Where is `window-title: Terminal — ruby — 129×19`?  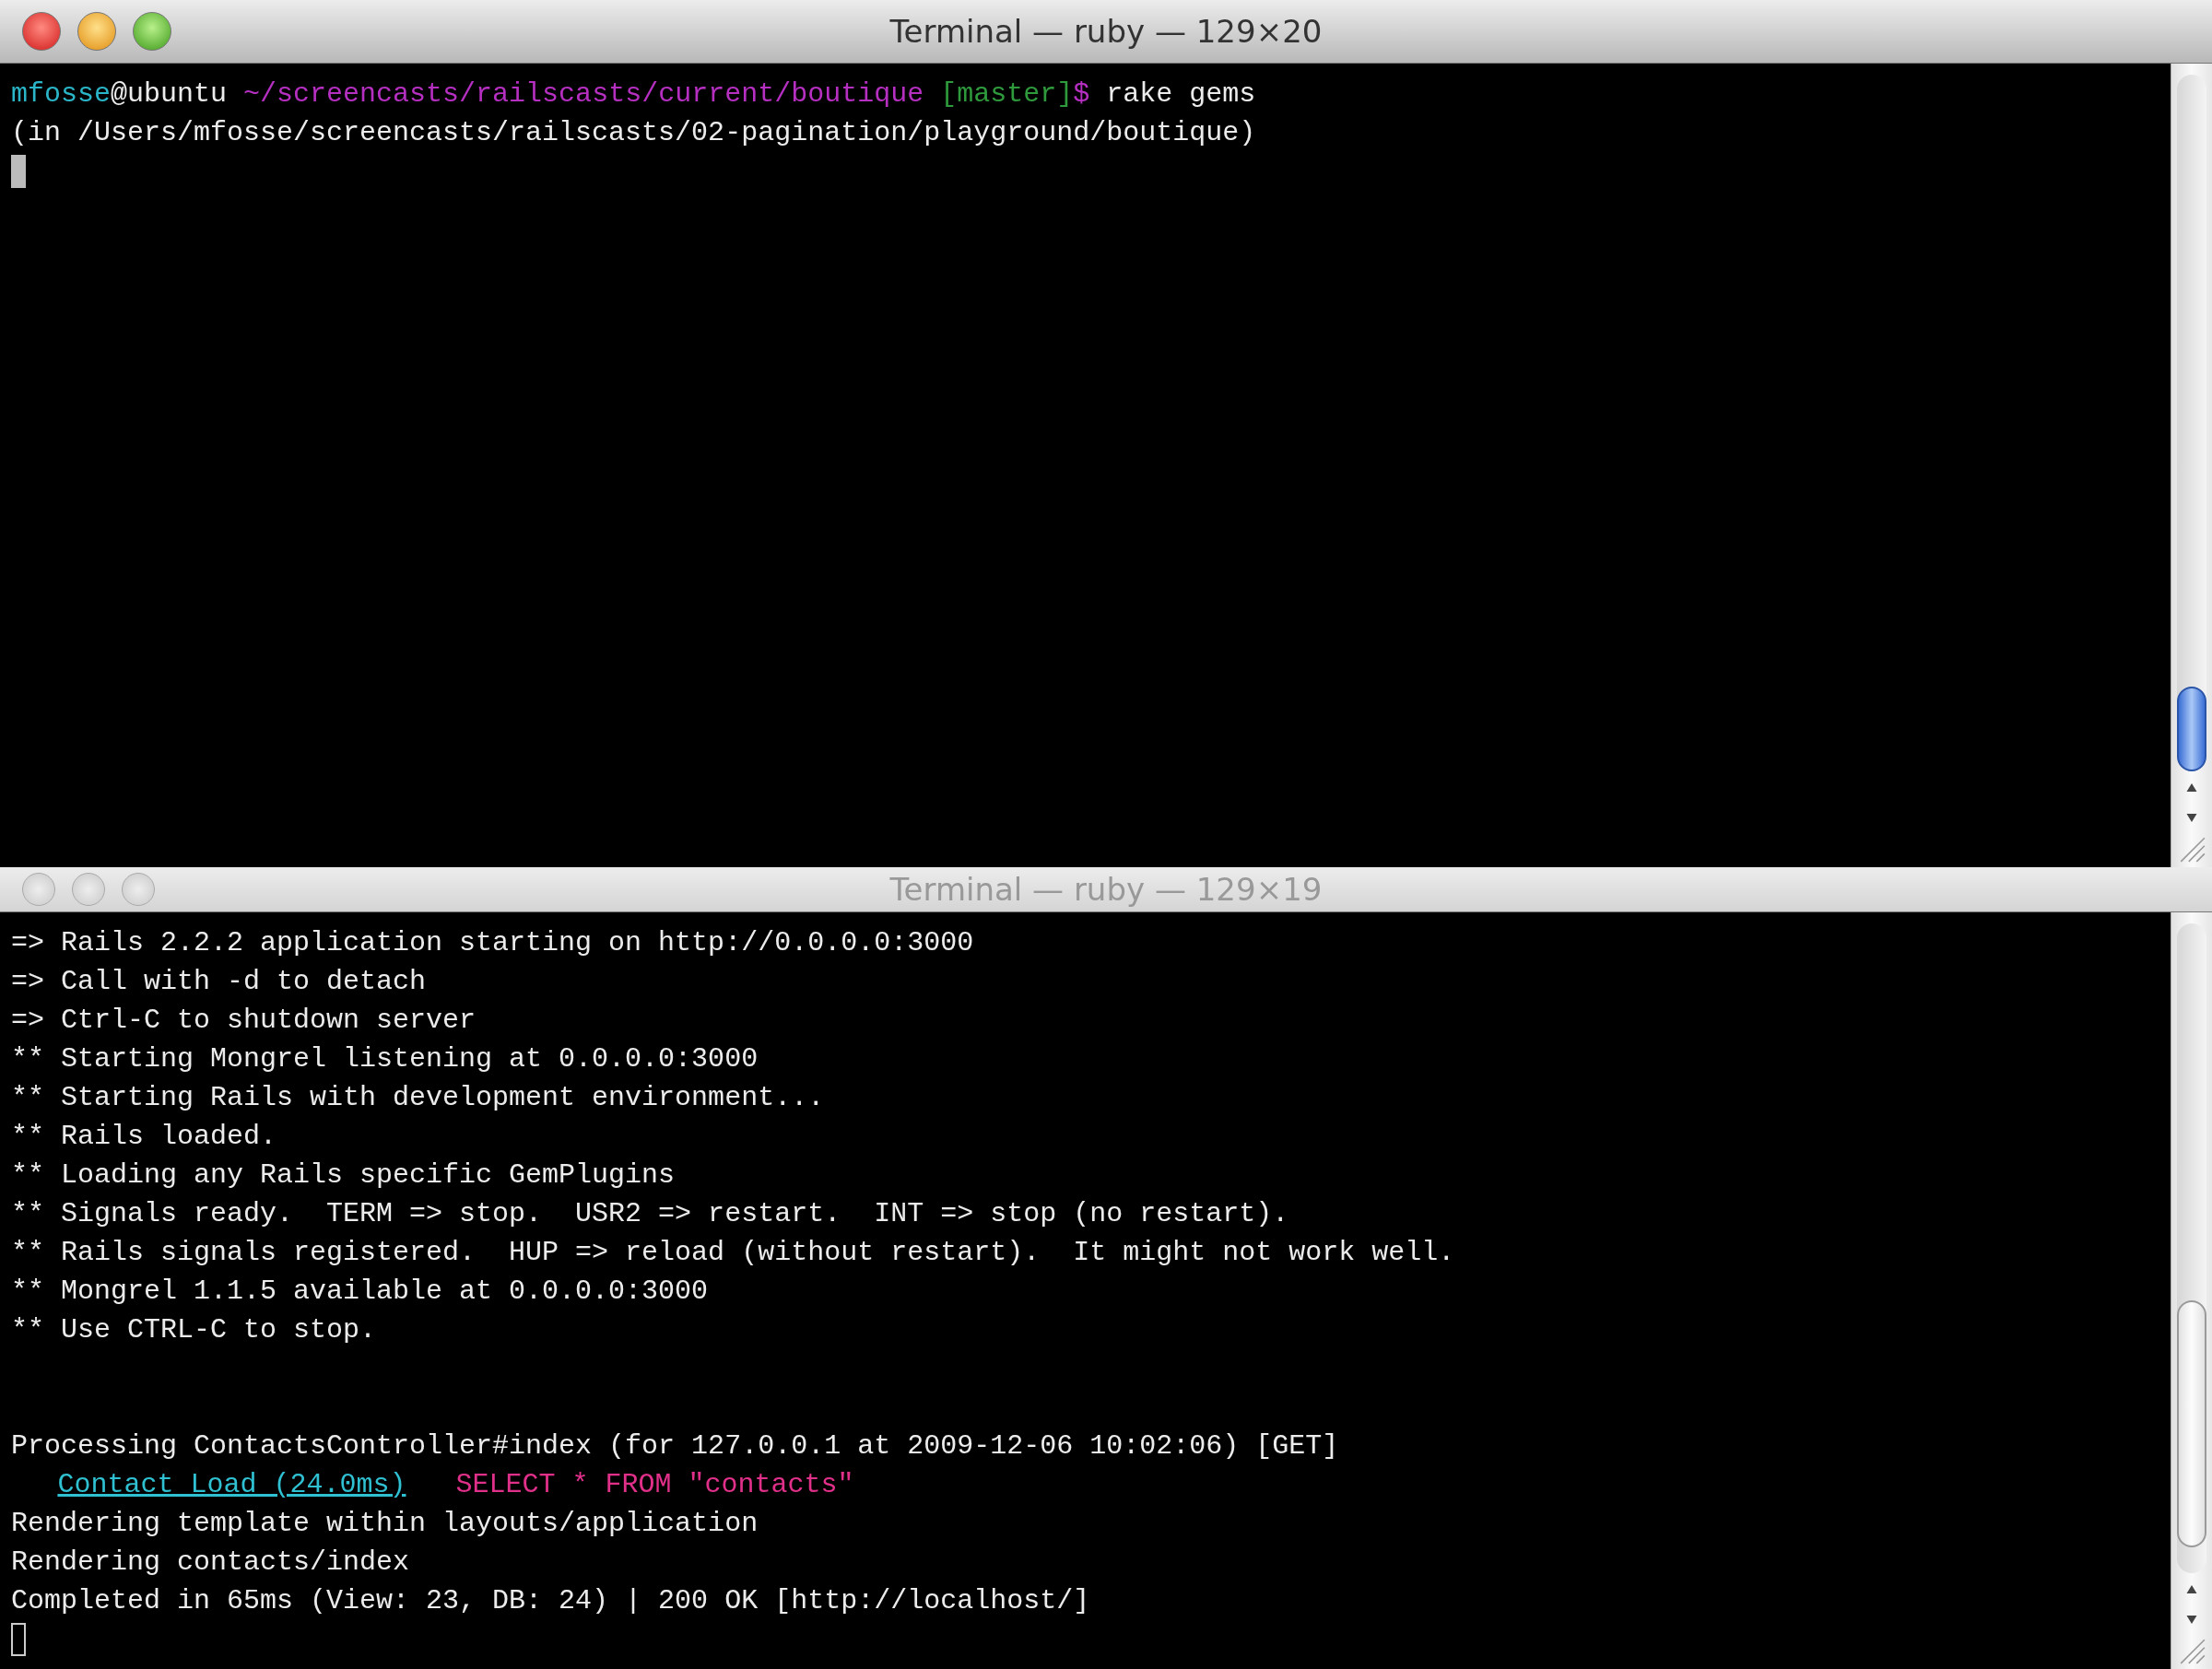 window-title: Terminal — ruby — 129×19 is located at coordinates (1106, 889).